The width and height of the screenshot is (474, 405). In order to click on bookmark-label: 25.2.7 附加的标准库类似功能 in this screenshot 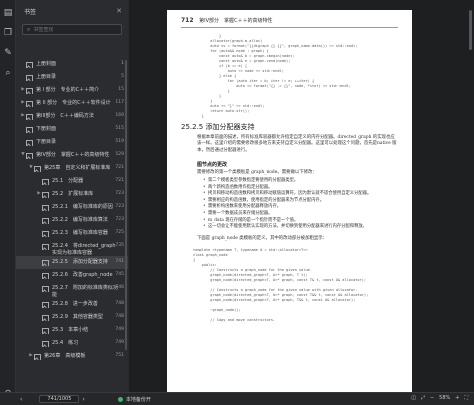, I will do `click(85, 291)`.